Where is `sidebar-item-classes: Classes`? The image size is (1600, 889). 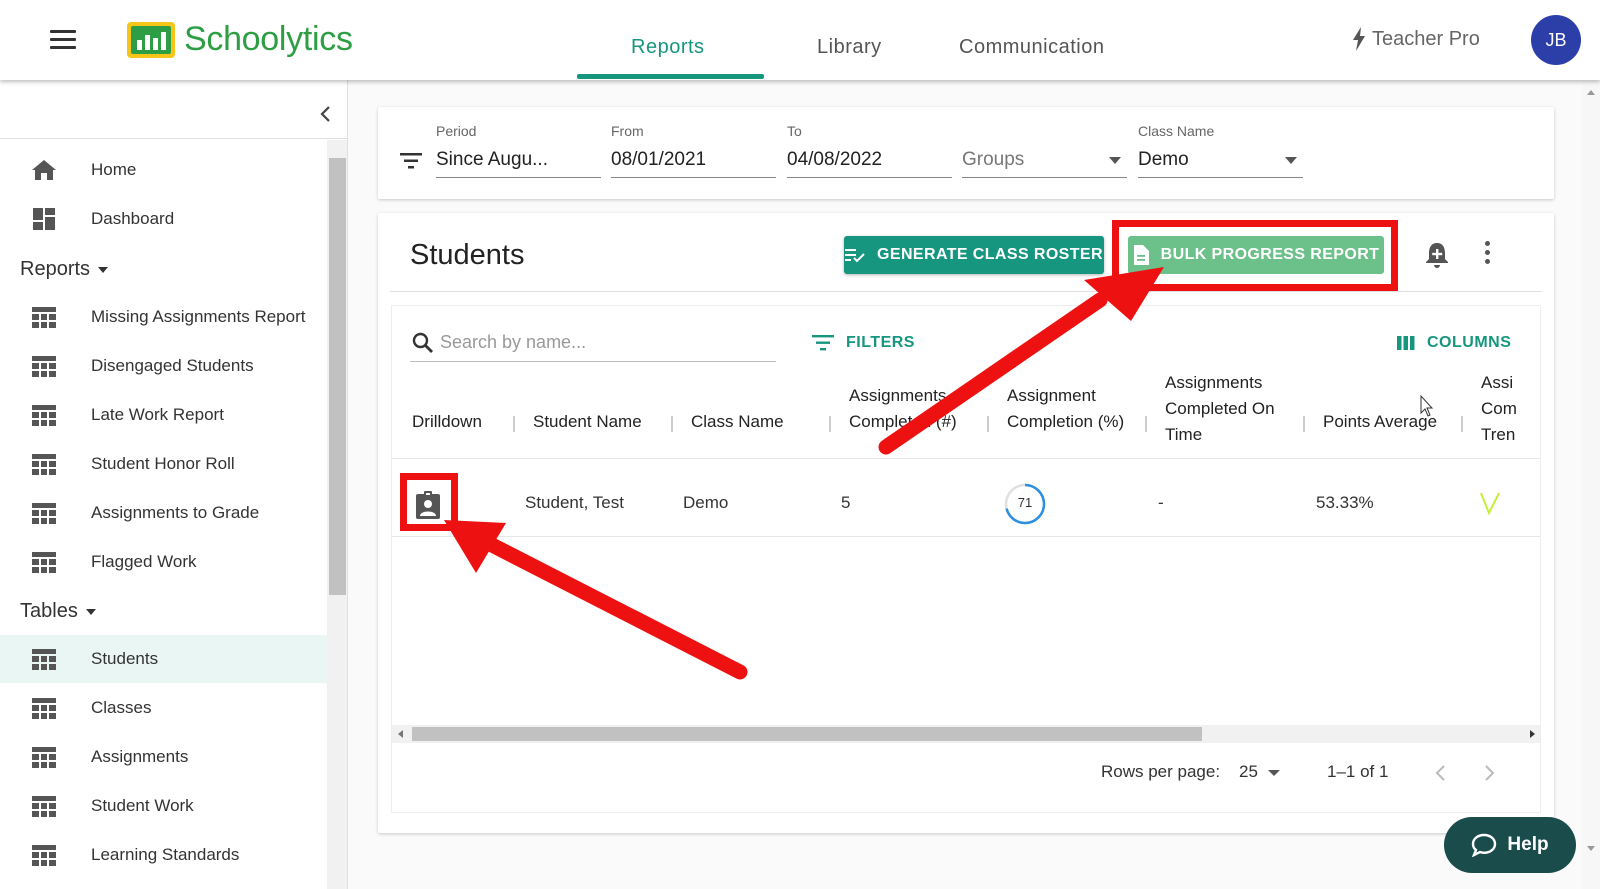 sidebar-item-classes: Classes is located at coordinates (163, 708).